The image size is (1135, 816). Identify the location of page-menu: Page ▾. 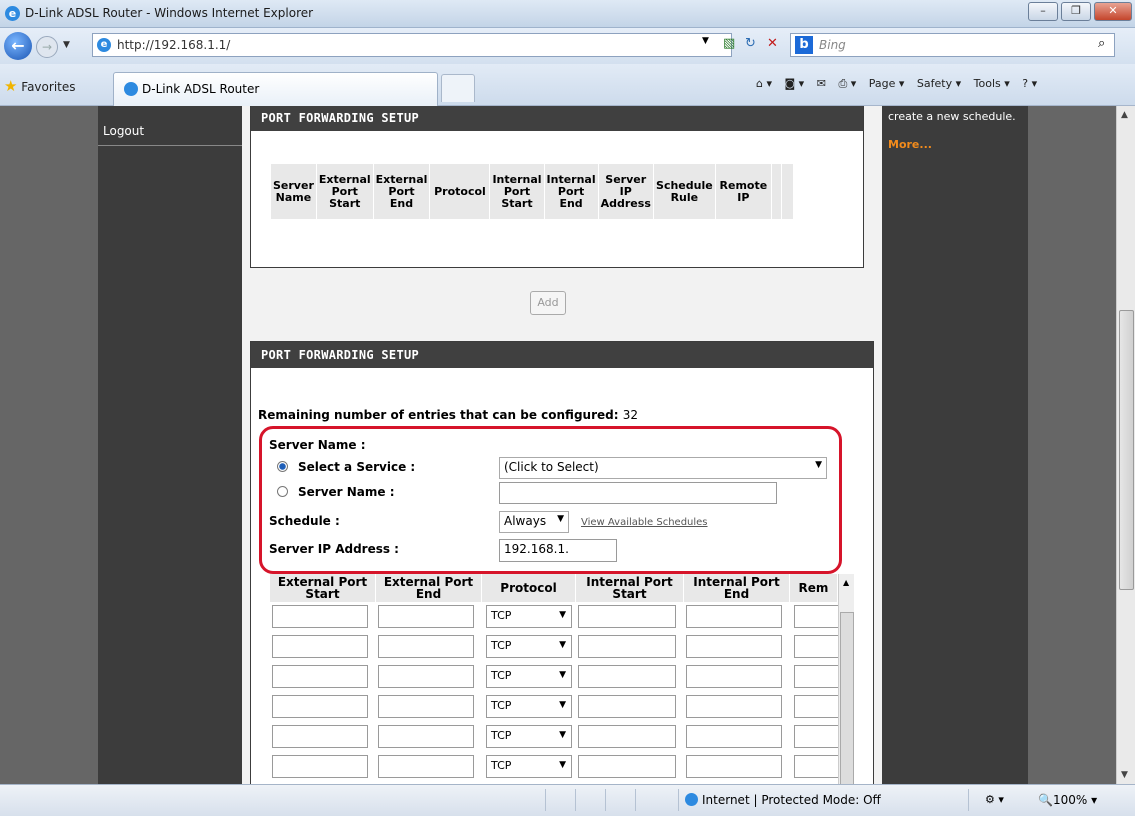
(887, 83).